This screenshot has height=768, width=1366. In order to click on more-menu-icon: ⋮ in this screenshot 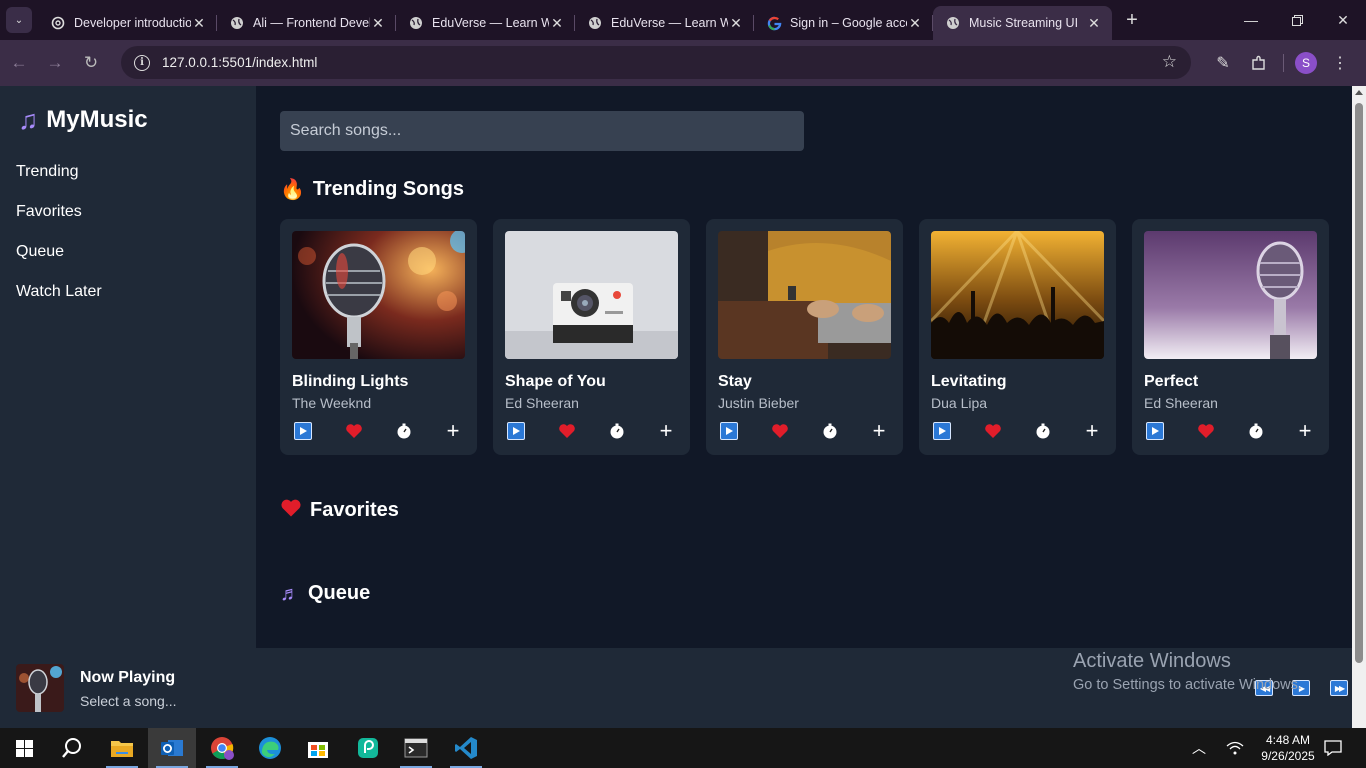, I will do `click(1340, 63)`.